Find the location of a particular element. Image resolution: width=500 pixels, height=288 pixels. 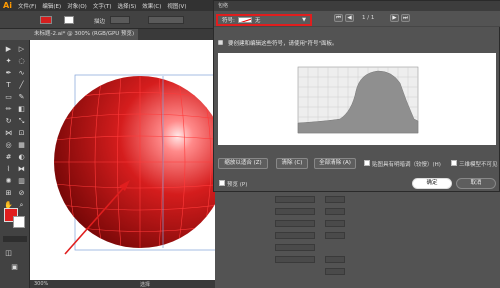

symbol-dropdown: 符号: 无 ▼ is located at coordinates (264, 20).